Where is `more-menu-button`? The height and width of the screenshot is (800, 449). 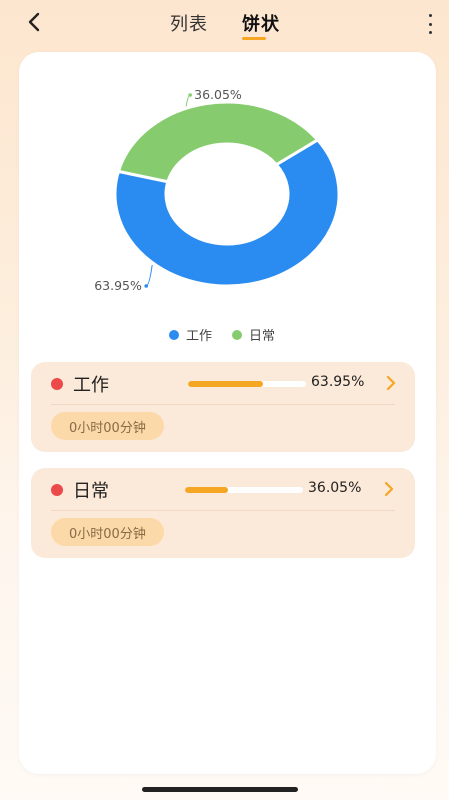 more-menu-button is located at coordinates (430, 24).